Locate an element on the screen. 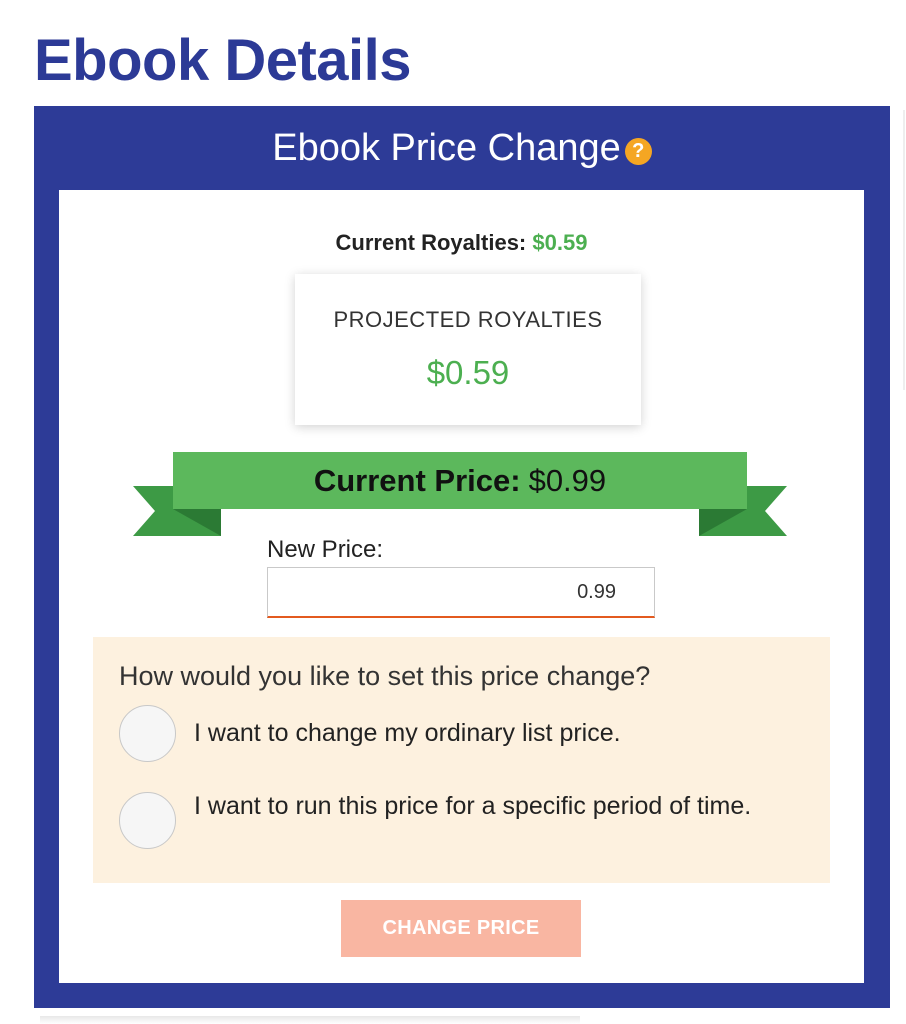 The height and width of the screenshot is (1024, 906). current-royalties: Current Royalties: $0.59 is located at coordinates (461, 243).